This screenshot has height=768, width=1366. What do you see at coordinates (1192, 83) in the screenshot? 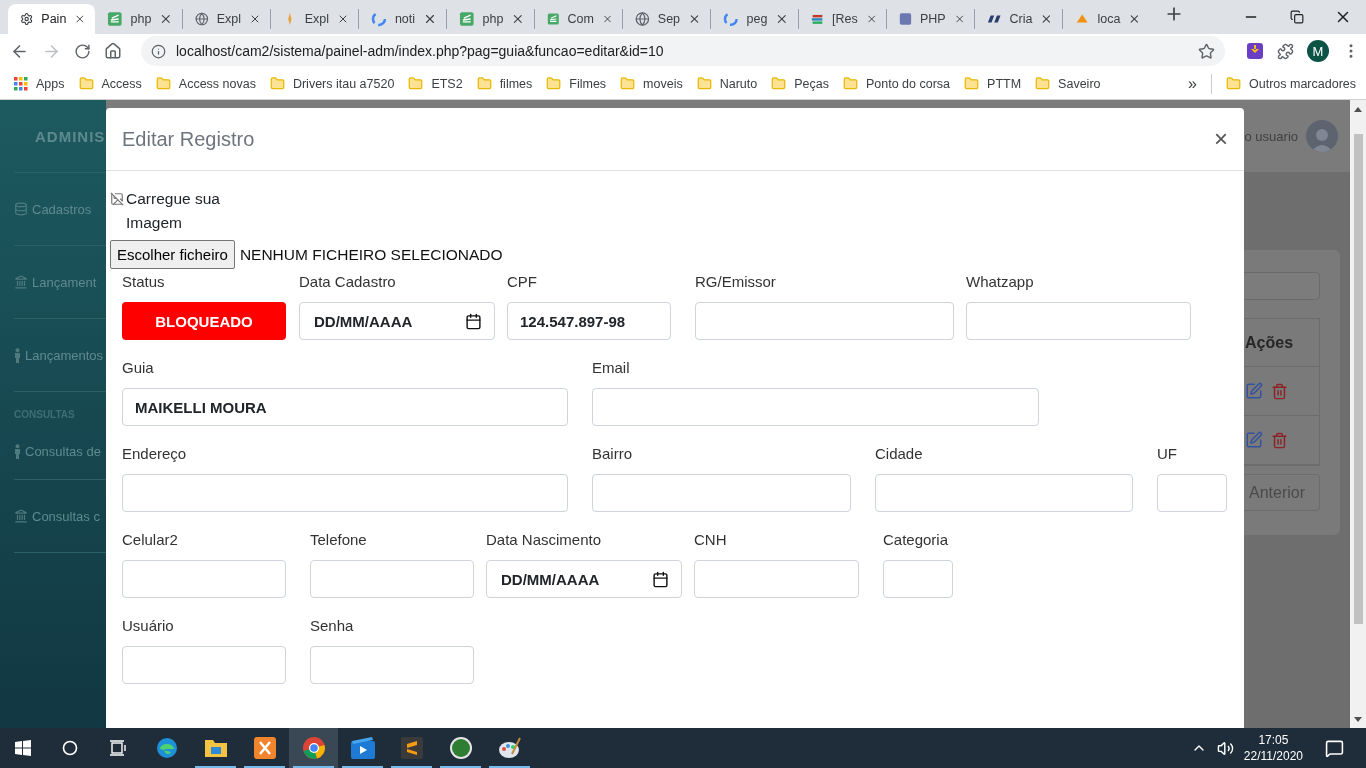
I see `more-bookmarks-button: »` at bounding box center [1192, 83].